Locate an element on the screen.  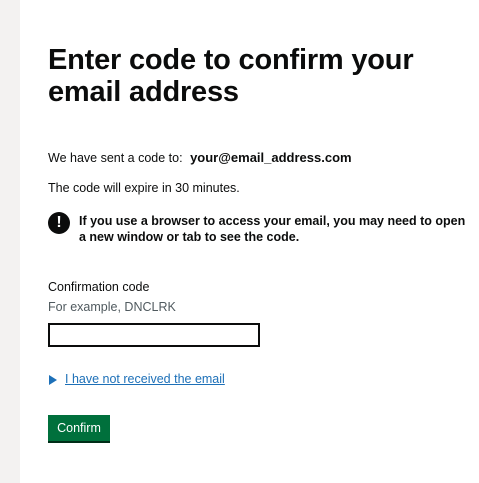
confirmation-code-hint: For example, DNCLRK is located at coordinates (112, 307).